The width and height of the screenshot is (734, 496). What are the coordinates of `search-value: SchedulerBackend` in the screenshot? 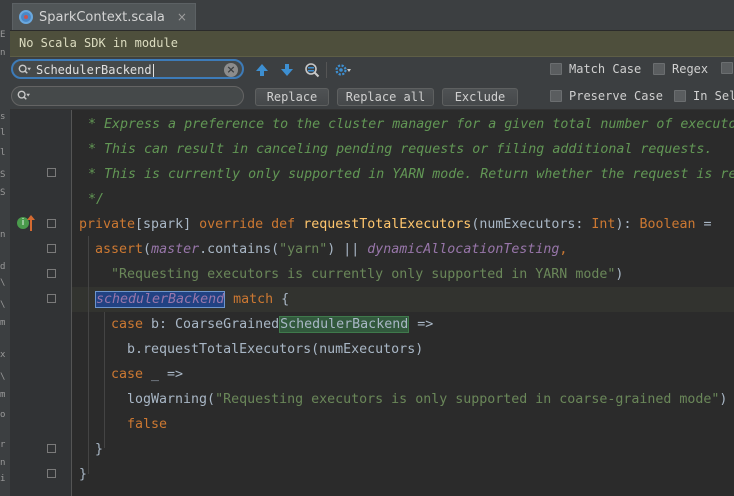 It's located at (95, 70).